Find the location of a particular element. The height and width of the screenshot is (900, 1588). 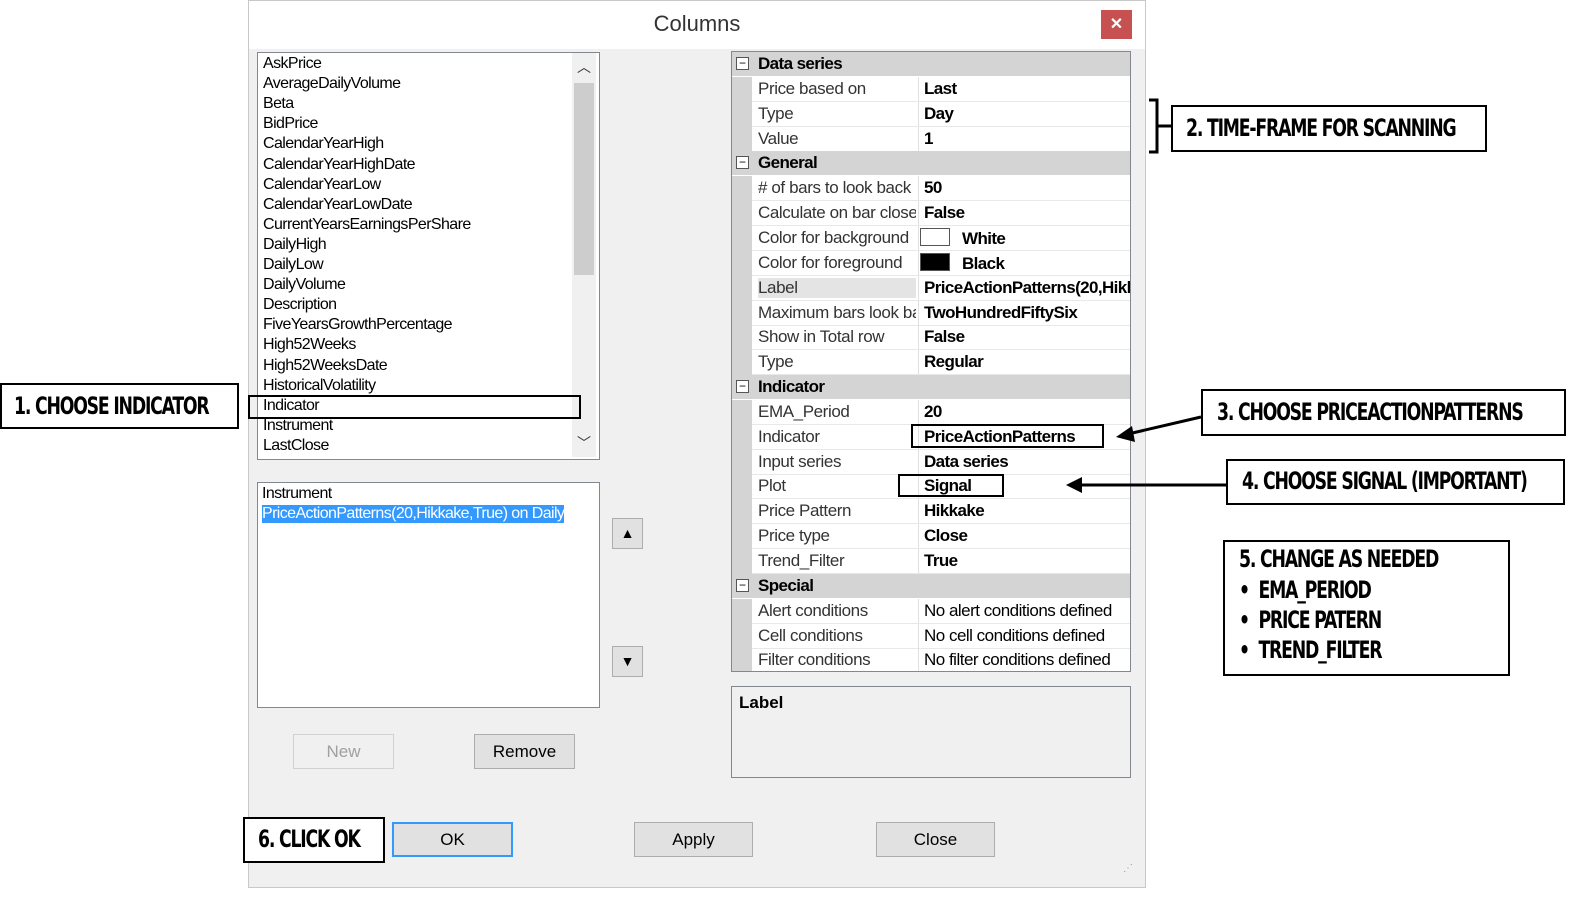

annotation-arrows is located at coordinates (1146, 295).